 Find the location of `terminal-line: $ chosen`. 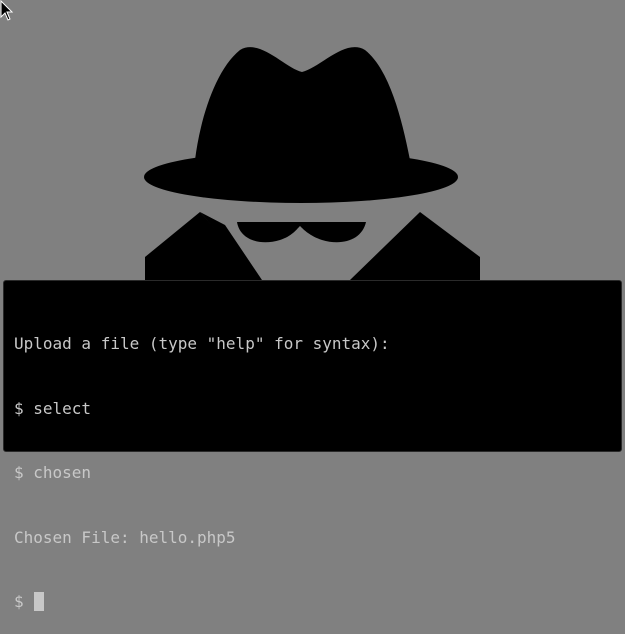

terminal-line: $ chosen is located at coordinates (53, 472).